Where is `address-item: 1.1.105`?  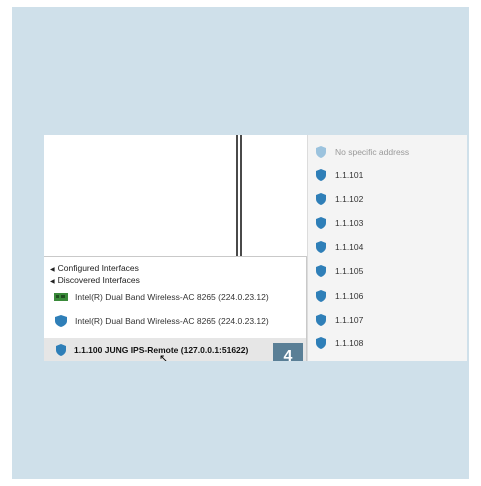
address-item: 1.1.105 is located at coordinates (339, 271).